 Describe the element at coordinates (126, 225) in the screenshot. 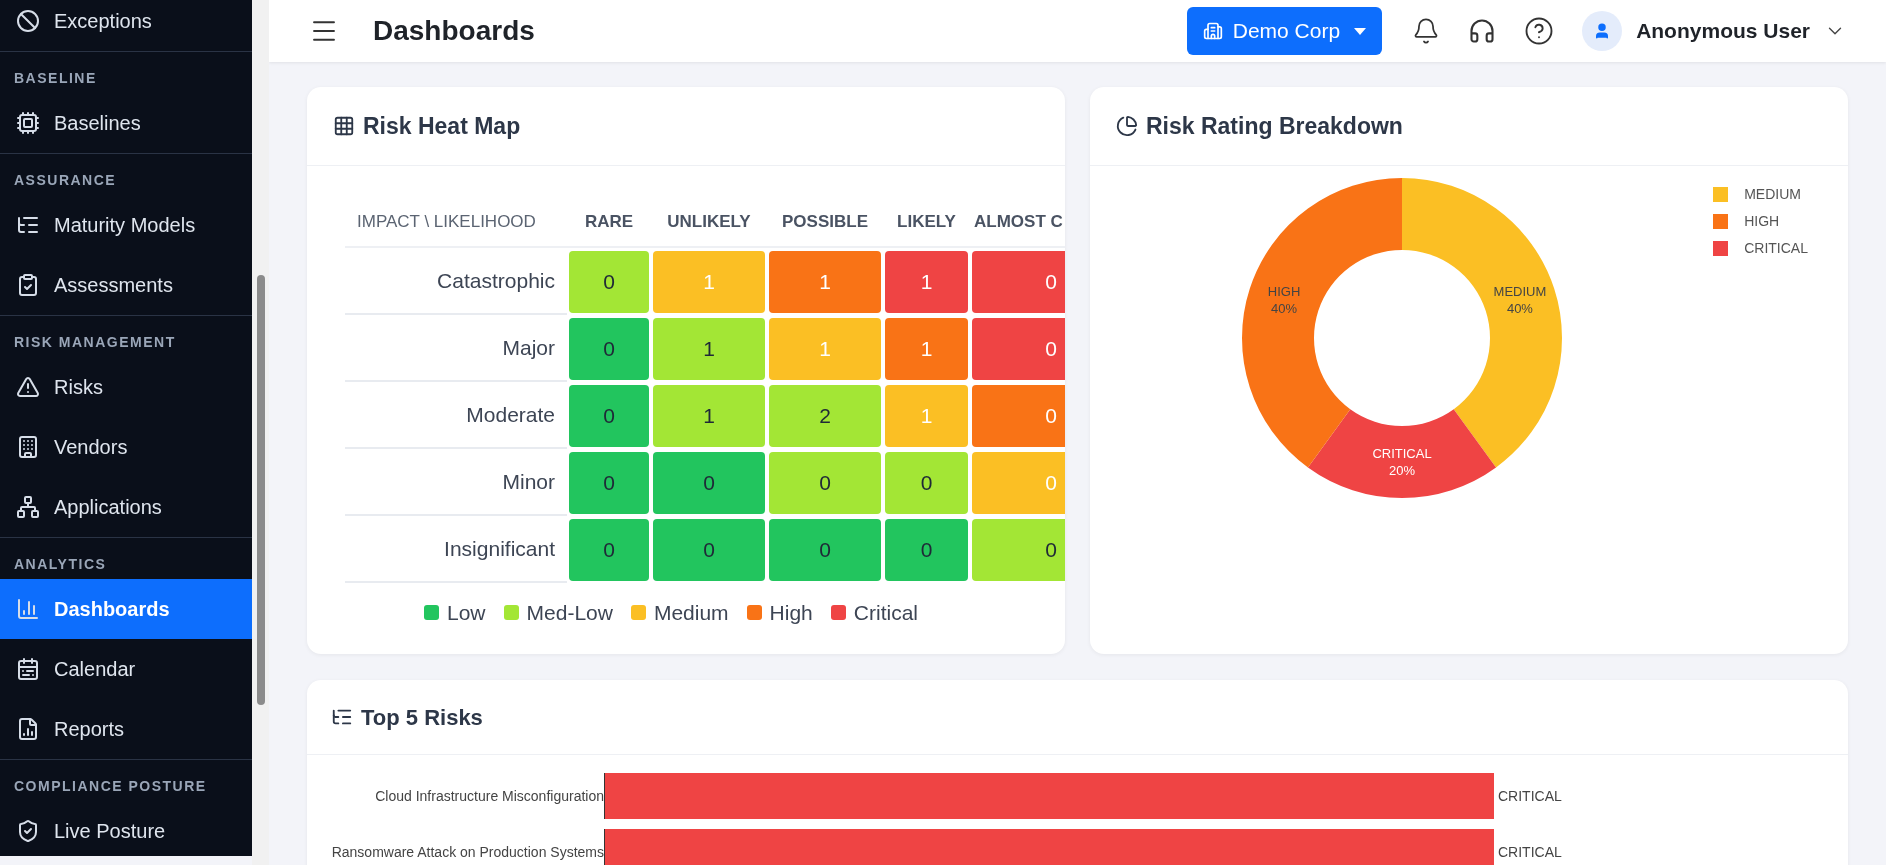

I see `sidebar-item: Maturity Models` at that location.